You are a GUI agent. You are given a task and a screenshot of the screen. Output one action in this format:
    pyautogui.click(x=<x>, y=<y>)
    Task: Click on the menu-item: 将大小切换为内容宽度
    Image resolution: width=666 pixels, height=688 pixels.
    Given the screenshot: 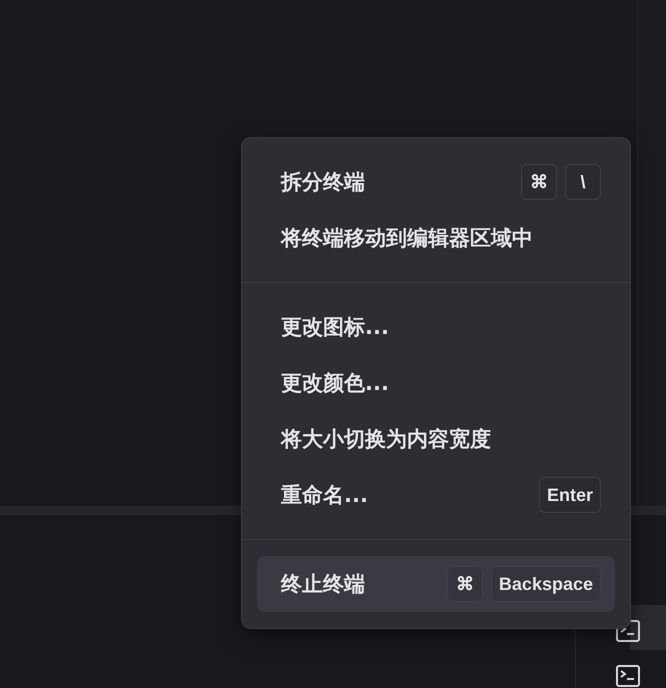 What is the action you would take?
    pyautogui.click(x=436, y=439)
    